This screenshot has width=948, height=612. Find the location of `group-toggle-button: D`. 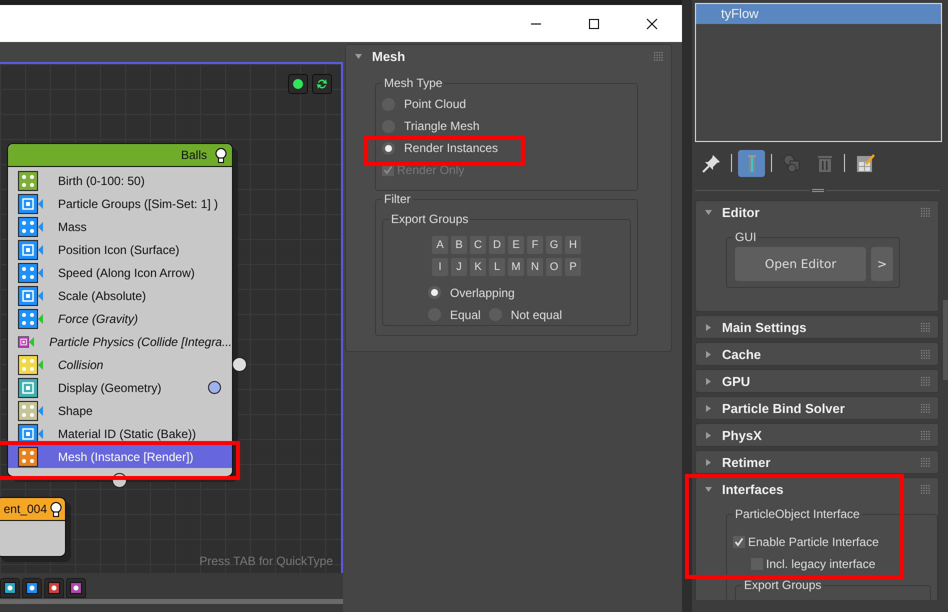

group-toggle-button: D is located at coordinates (497, 245).